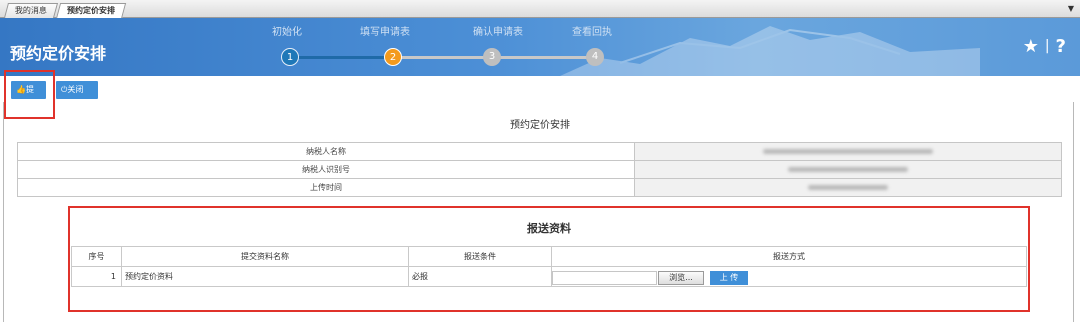 Image resolution: width=1080 pixels, height=322 pixels. I want to click on table-row: 1 预约定价资料 必报 浏览... 上 传, so click(549, 276).